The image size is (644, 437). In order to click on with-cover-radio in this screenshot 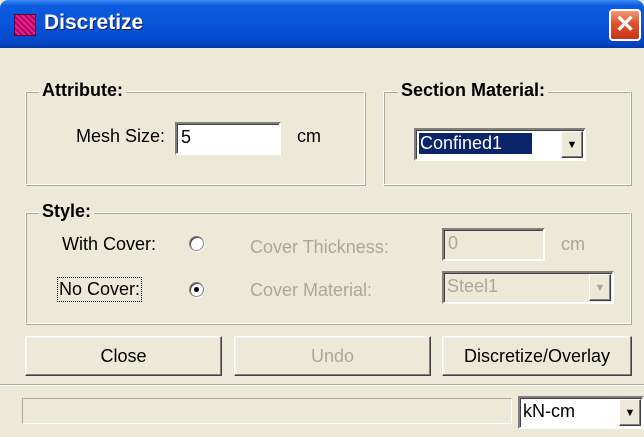, I will do `click(196, 243)`.